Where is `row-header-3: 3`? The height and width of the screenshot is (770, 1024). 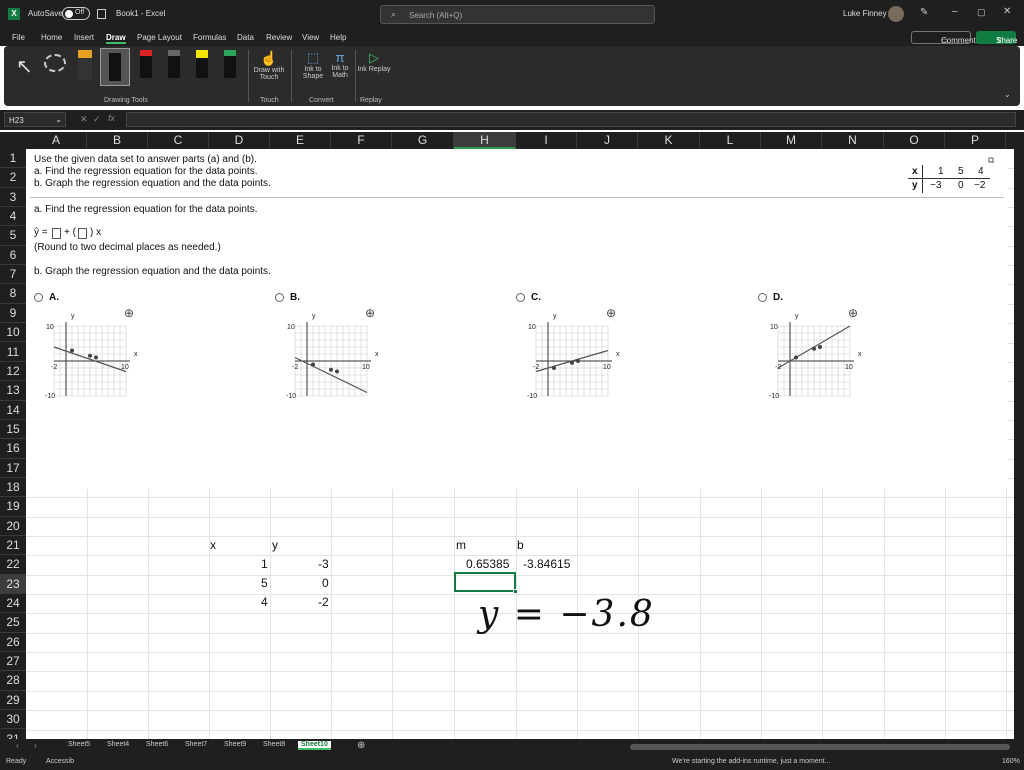 row-header-3: 3 is located at coordinates (13, 198).